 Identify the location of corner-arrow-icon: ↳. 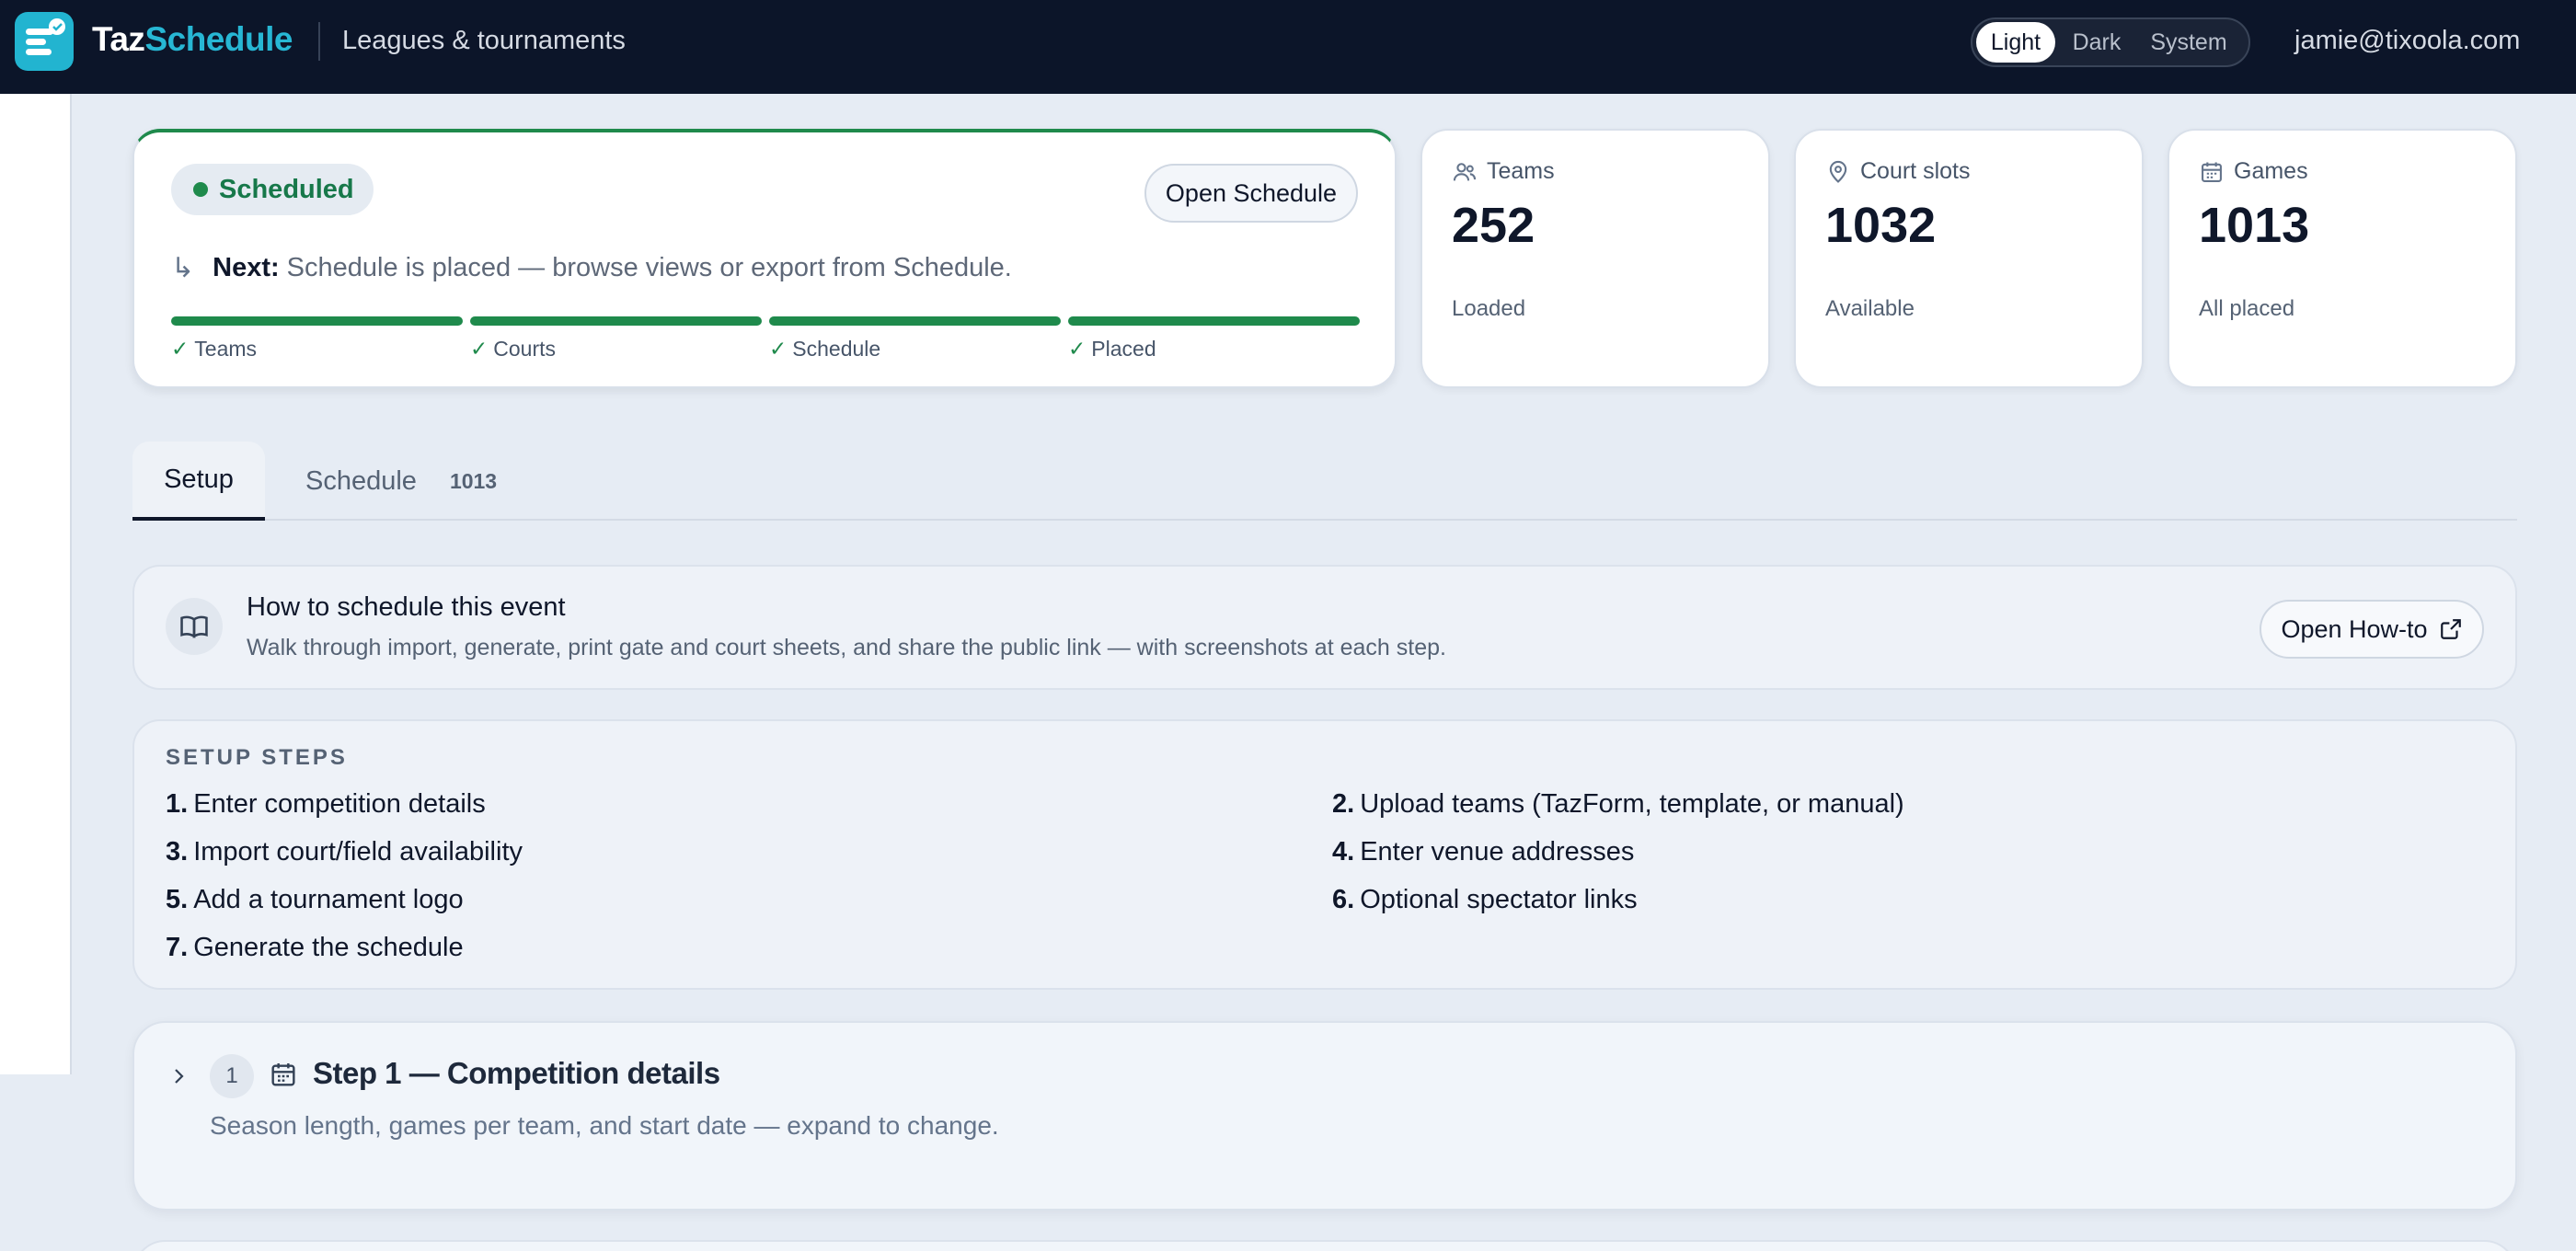
(183, 268).